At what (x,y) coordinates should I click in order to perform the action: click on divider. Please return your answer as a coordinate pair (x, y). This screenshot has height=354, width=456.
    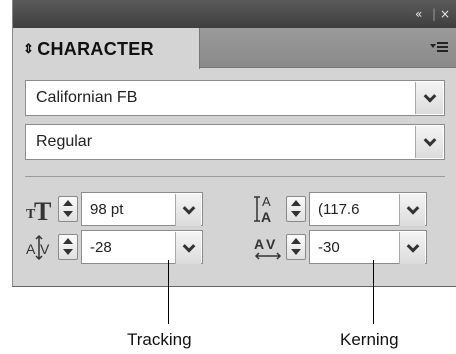
    Looking at the image, I should click on (235, 176).